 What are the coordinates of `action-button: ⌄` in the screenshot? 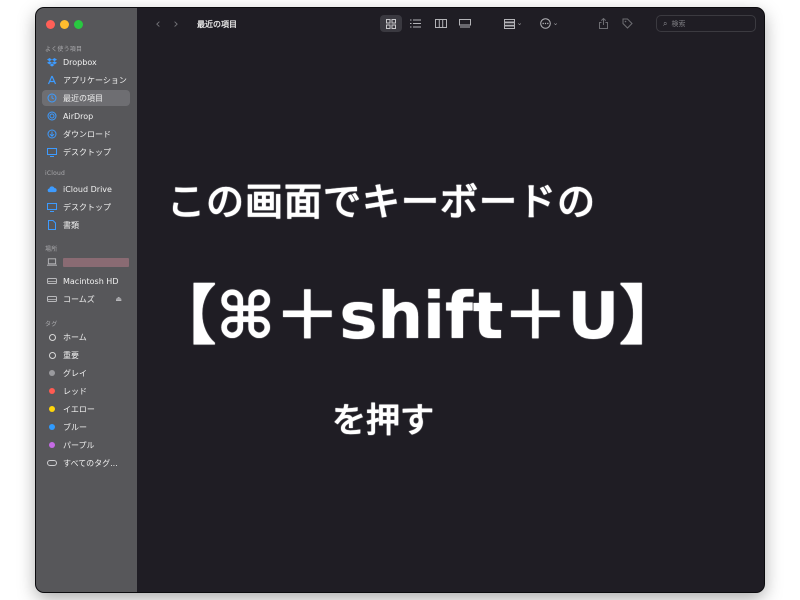 It's located at (549, 23).